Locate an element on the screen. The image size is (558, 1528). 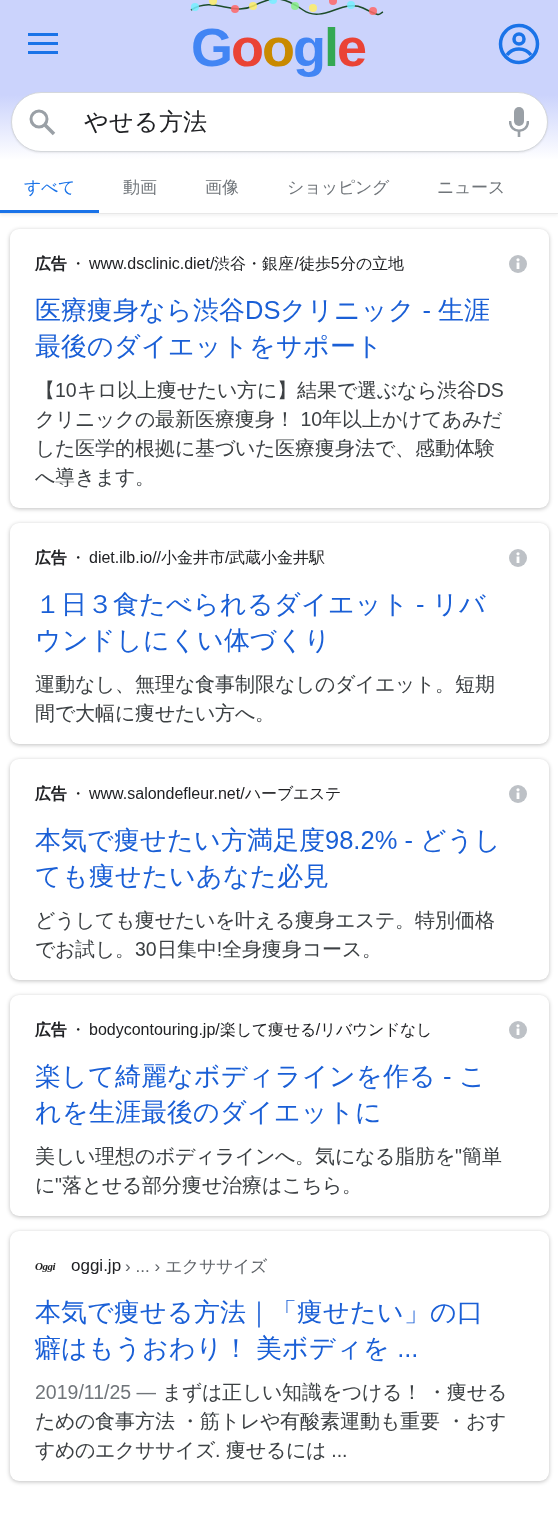
result-snippet: どうしても痩せたいを叶える痩身エステ。特別価格でお試し。30日集中!全身痩身コース。 is located at coordinates (265, 935).